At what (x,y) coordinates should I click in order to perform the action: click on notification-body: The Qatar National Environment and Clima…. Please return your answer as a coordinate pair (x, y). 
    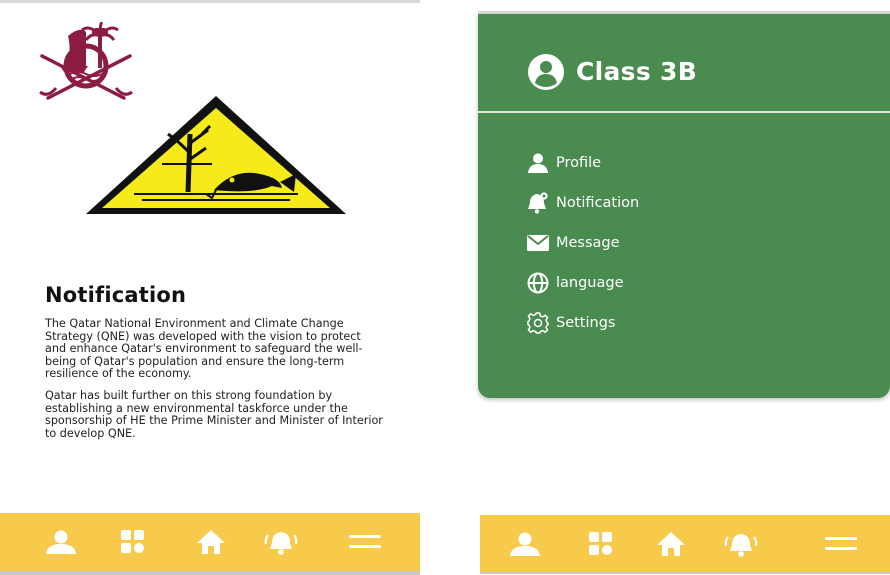
    Looking at the image, I should click on (215, 383).